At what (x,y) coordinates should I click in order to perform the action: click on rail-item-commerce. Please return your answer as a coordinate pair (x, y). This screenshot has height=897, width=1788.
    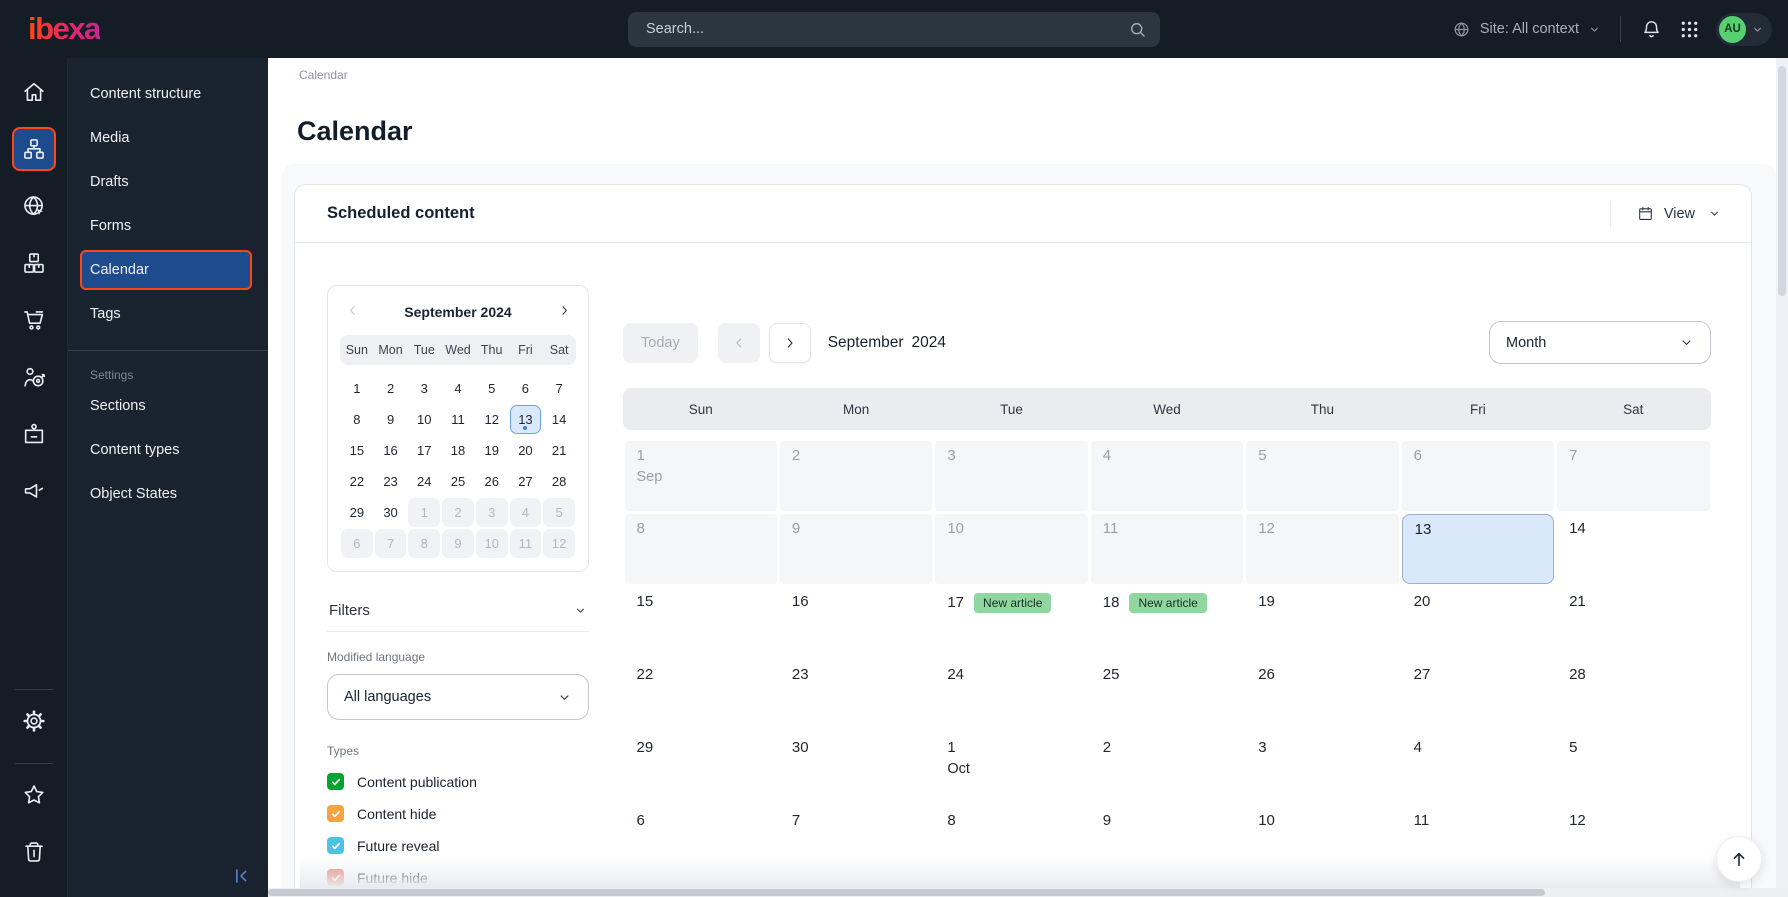
    Looking at the image, I should click on (34, 320).